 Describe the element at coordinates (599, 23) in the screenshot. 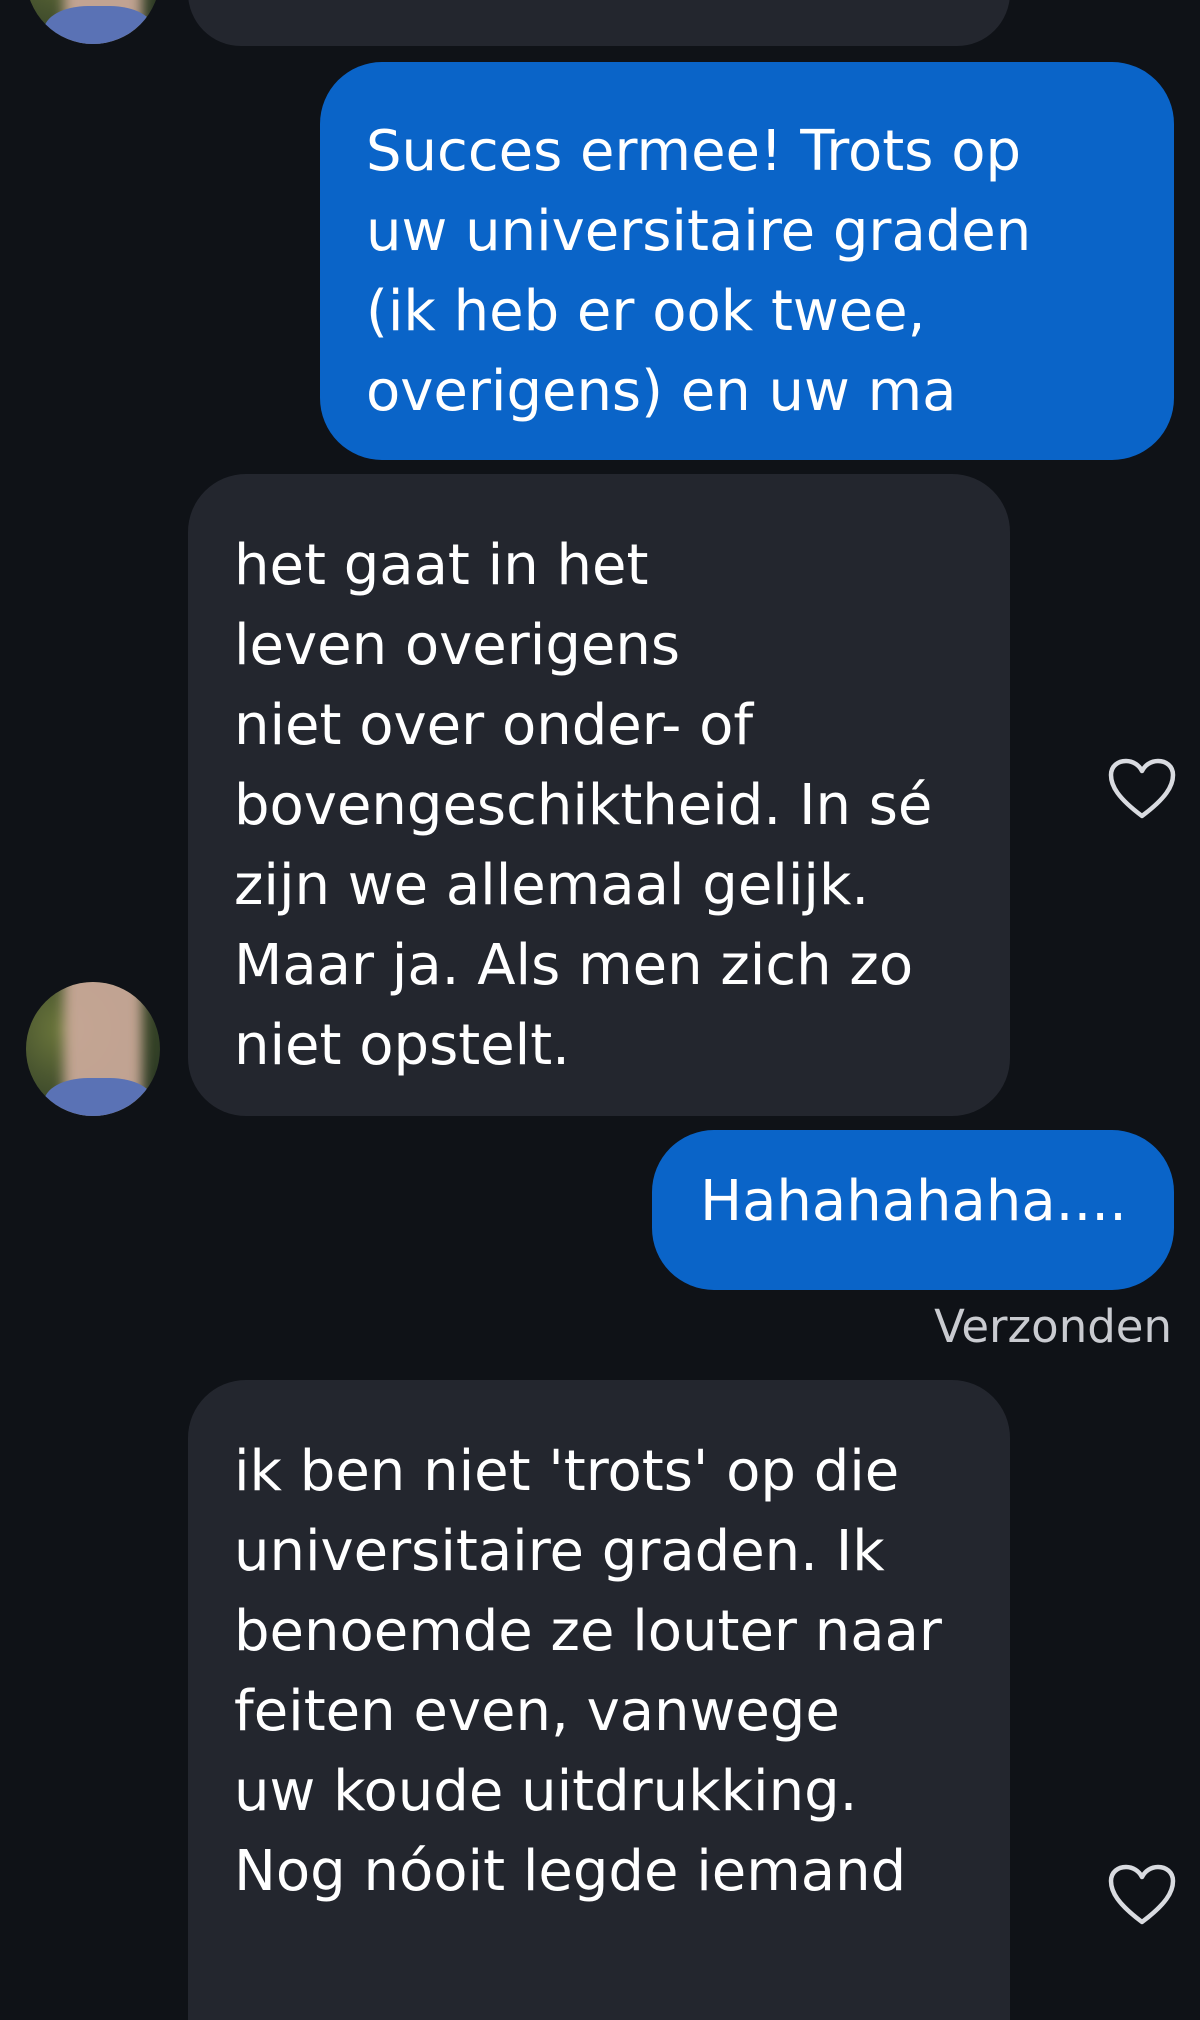

I see `previous-received-message` at that location.